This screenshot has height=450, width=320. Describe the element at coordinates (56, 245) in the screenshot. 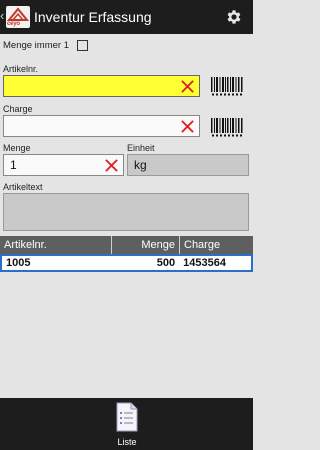

I see `column-header-artikelnr: Artikelnr.` at that location.